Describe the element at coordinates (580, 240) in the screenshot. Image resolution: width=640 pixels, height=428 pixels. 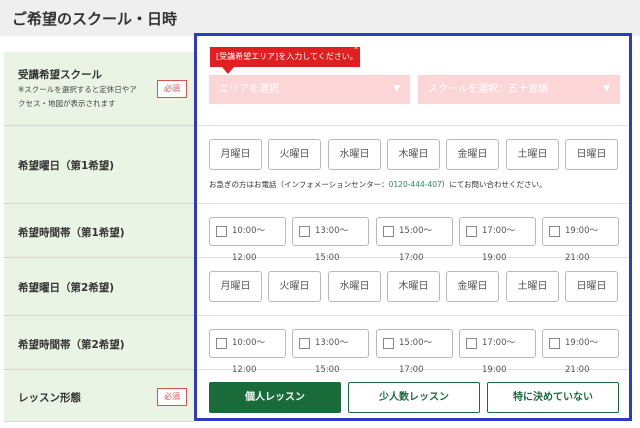
I see `time1-slot-5-button: 19:00〜21:00` at that location.